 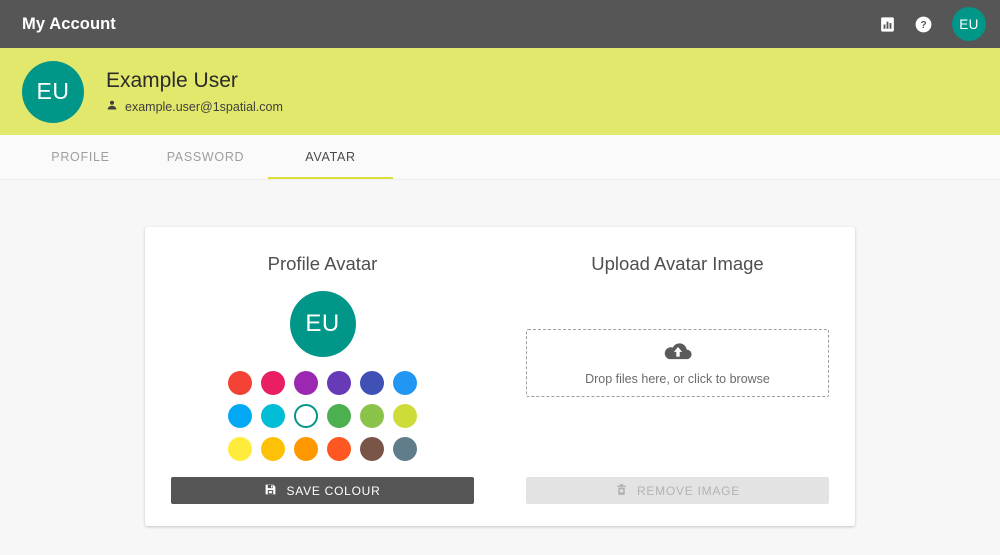 I want to click on file-dropzone: Drop files here, or click to browse, so click(x=677, y=363).